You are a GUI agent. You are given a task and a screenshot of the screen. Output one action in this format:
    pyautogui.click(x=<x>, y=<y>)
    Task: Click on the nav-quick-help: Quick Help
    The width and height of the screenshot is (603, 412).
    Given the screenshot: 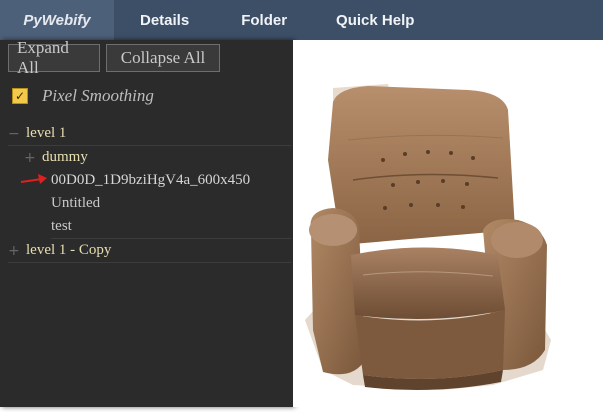 What is the action you would take?
    pyautogui.click(x=375, y=20)
    